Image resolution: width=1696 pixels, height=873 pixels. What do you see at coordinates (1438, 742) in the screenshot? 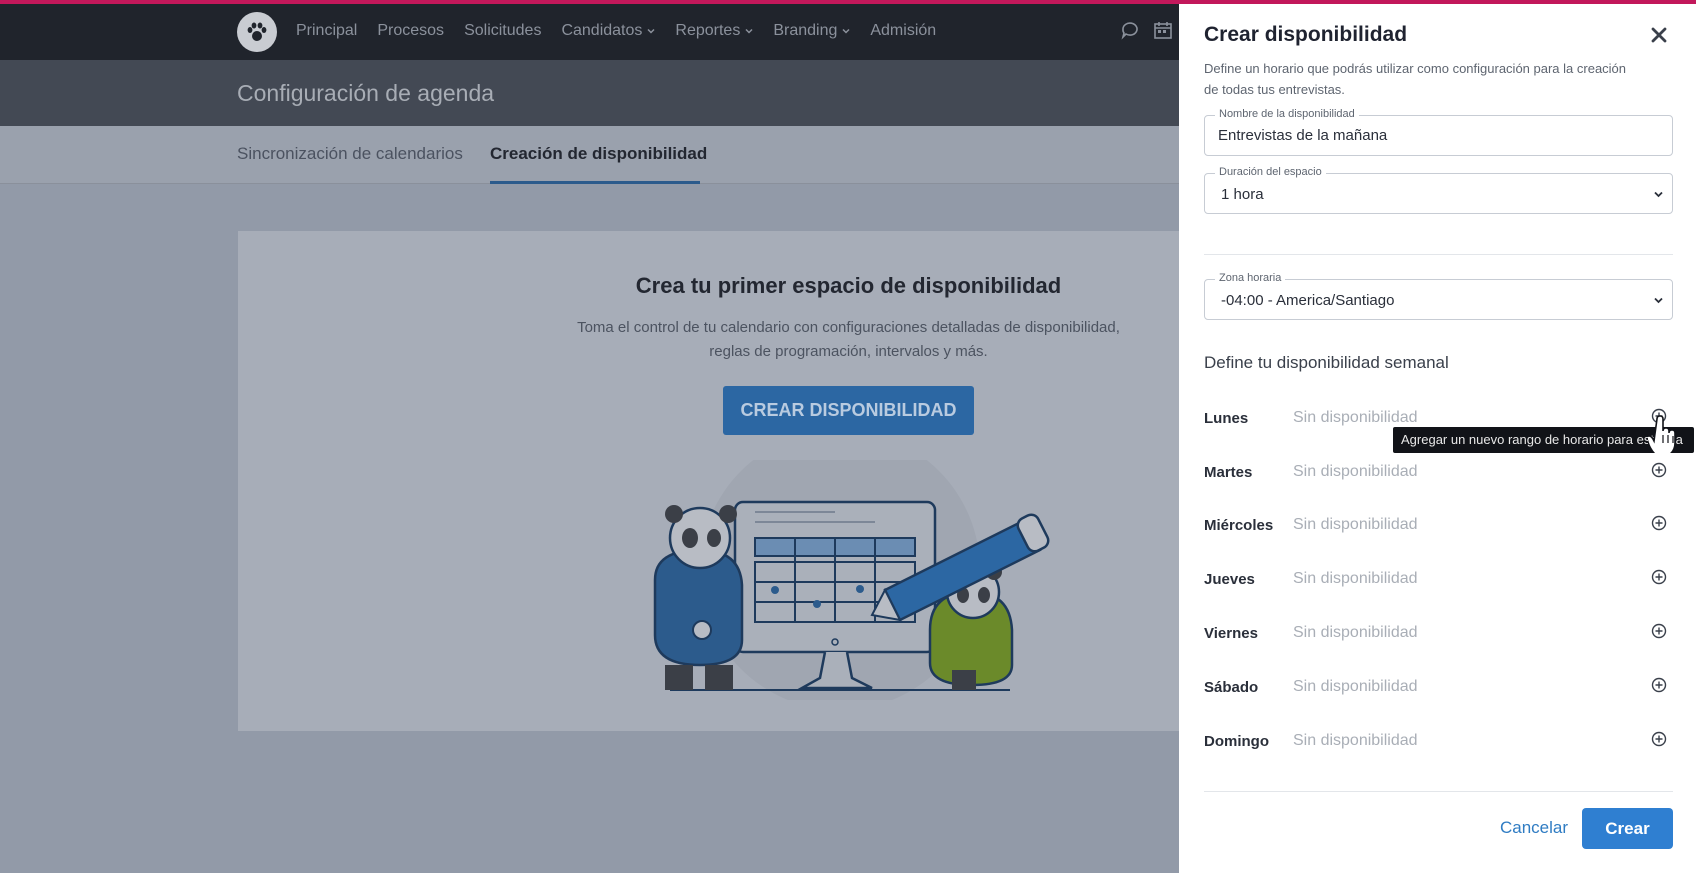
I see `day-row-domingo: Domingo Sin disponibilidad` at bounding box center [1438, 742].